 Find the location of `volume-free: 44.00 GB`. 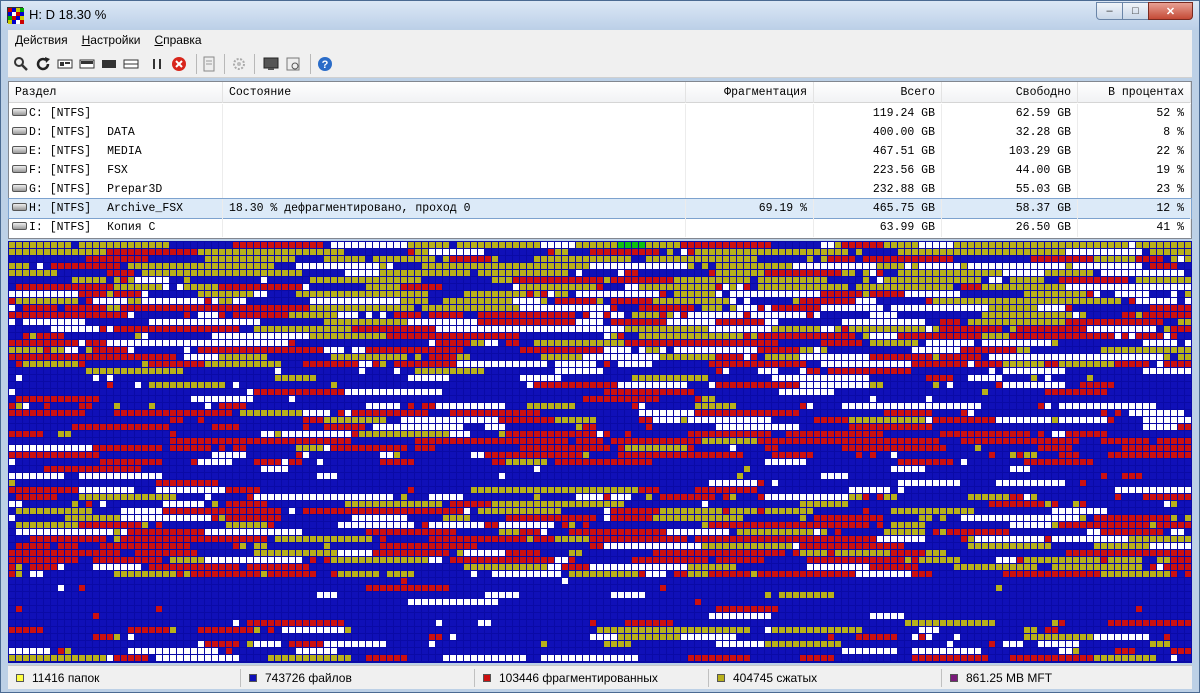

volume-free: 44.00 GB is located at coordinates (1010, 170).